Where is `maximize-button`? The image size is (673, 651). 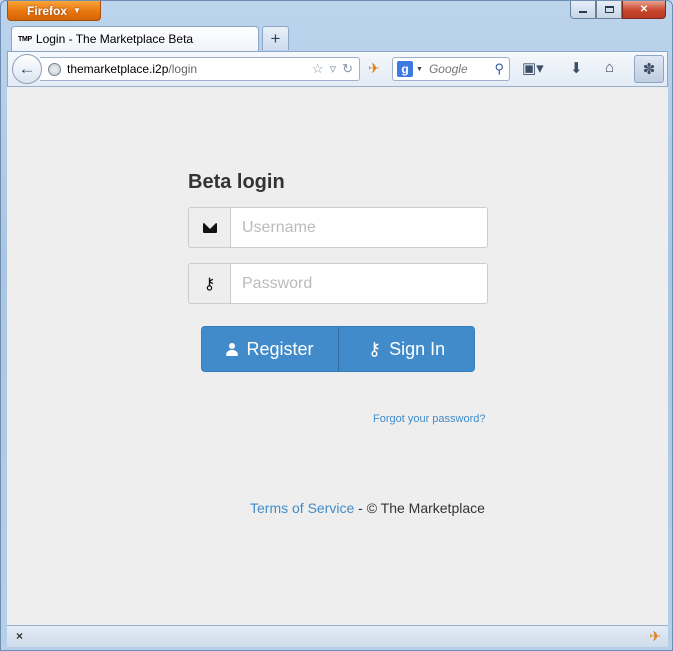 maximize-button is located at coordinates (609, 10).